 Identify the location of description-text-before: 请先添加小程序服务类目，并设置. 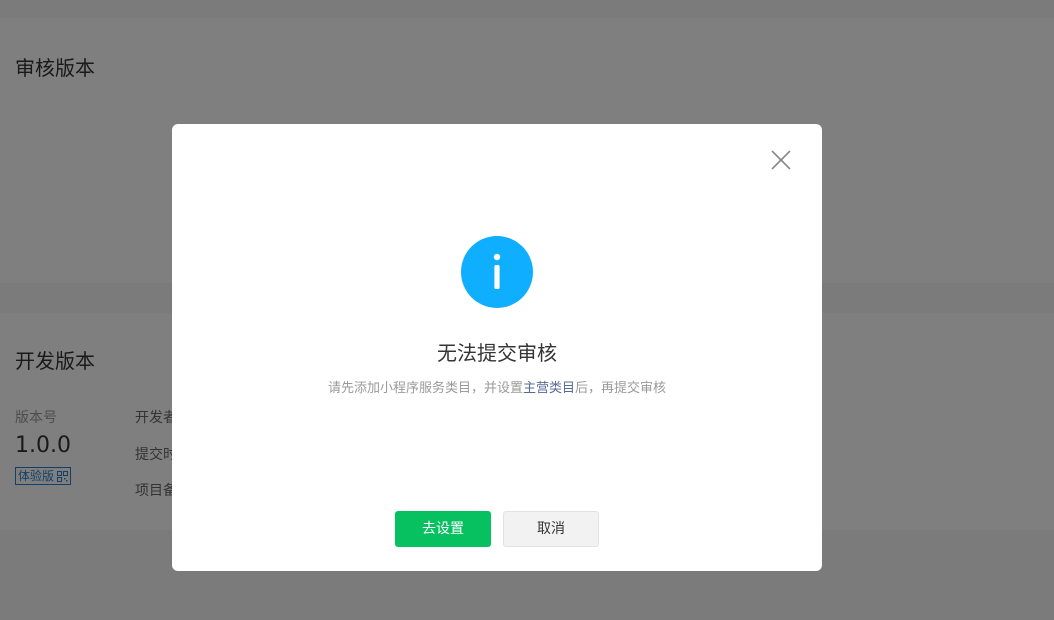
(425, 388).